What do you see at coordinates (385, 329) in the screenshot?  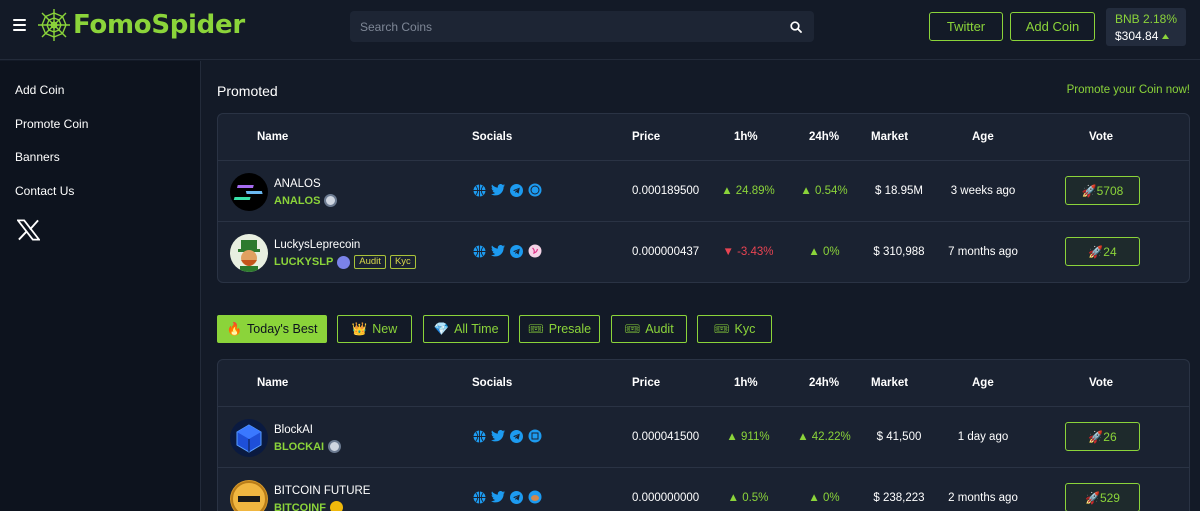 I see `tab-label: New` at bounding box center [385, 329].